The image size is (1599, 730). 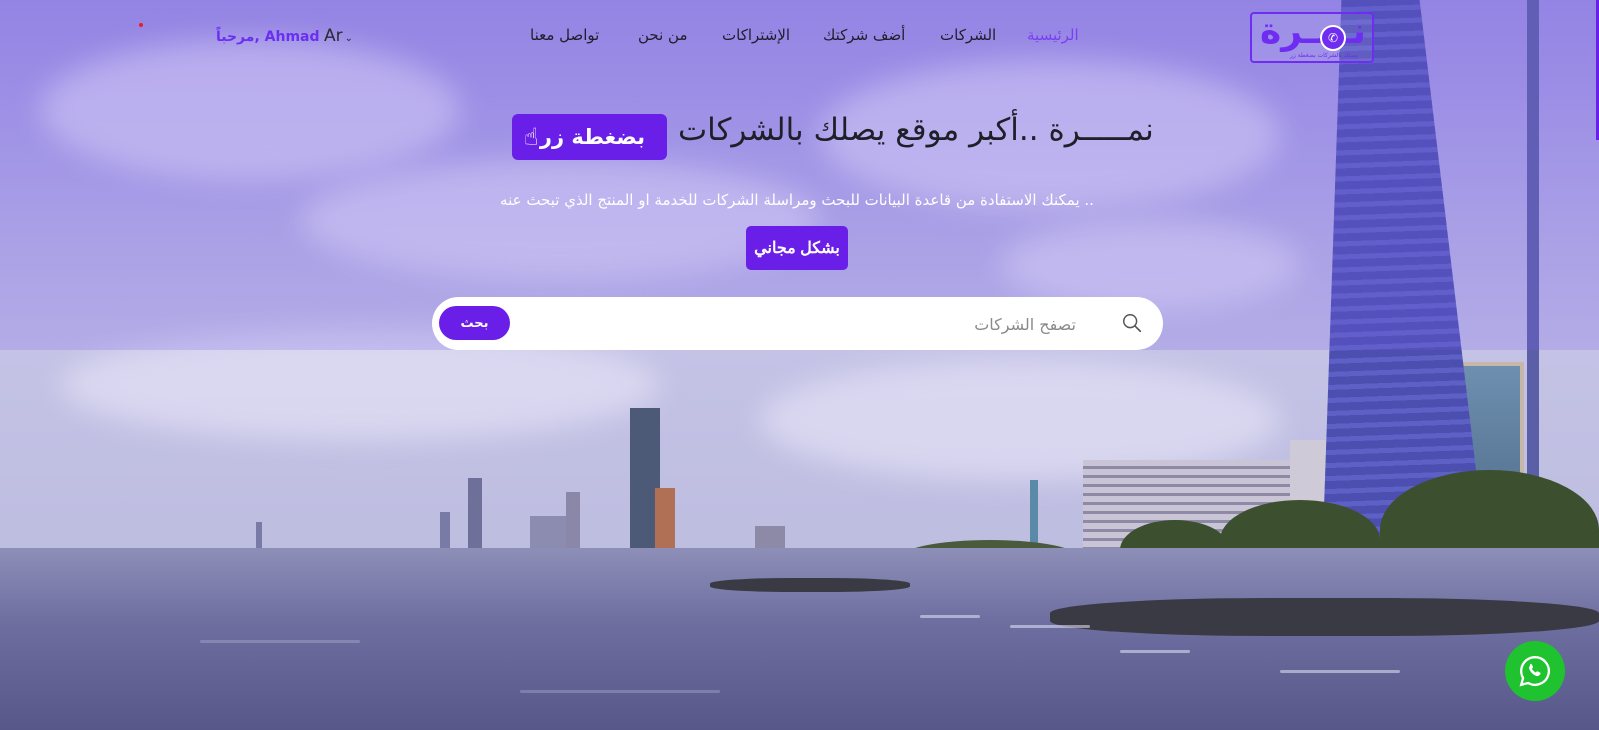 I want to click on search-bar: بحث, so click(x=797, y=324).